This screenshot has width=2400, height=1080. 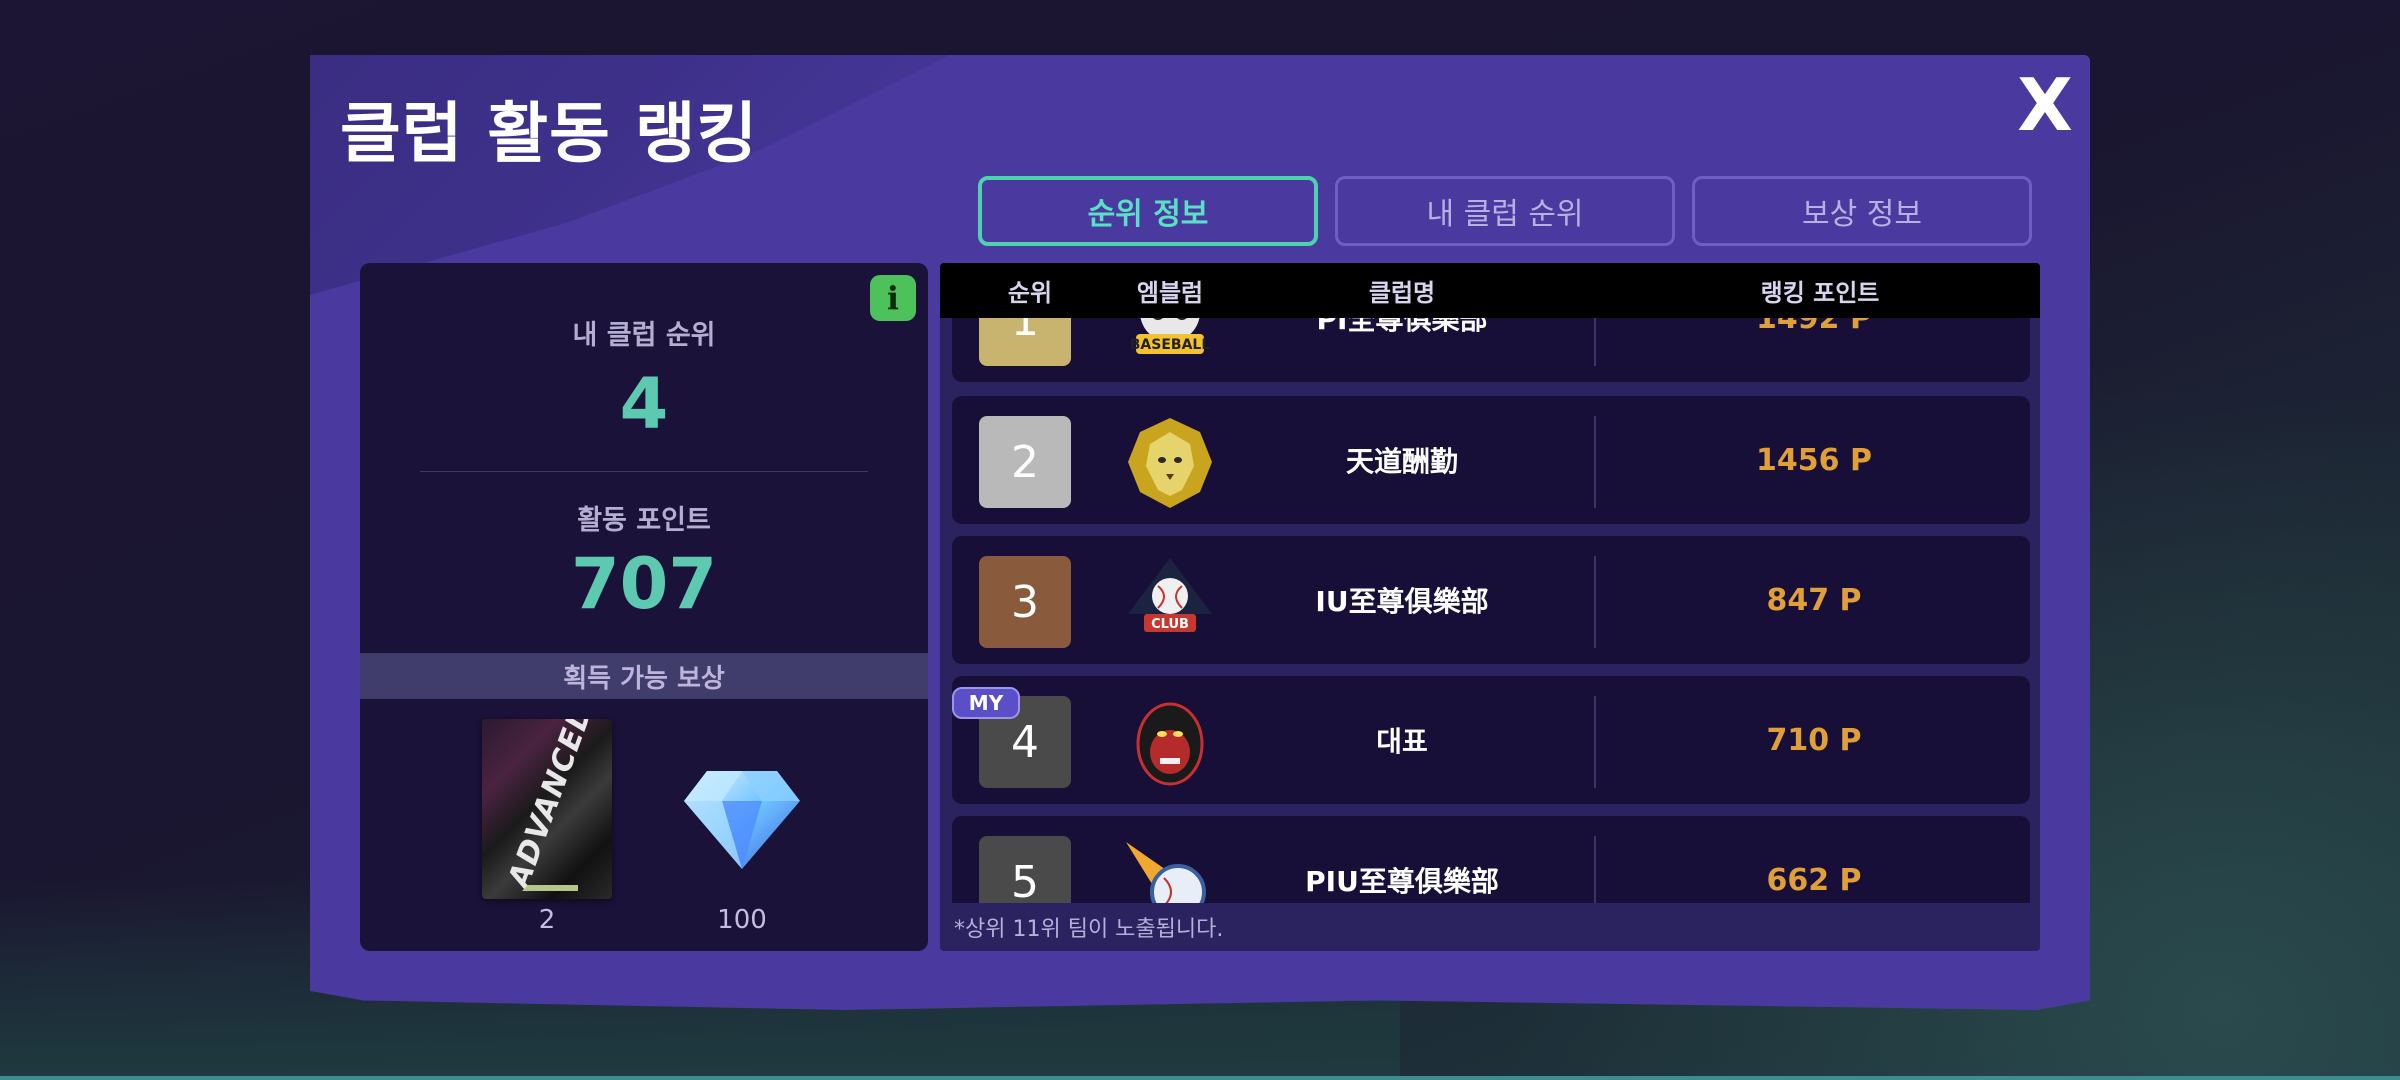 I want to click on gorilla-emblem-icon, so click(x=1170, y=744).